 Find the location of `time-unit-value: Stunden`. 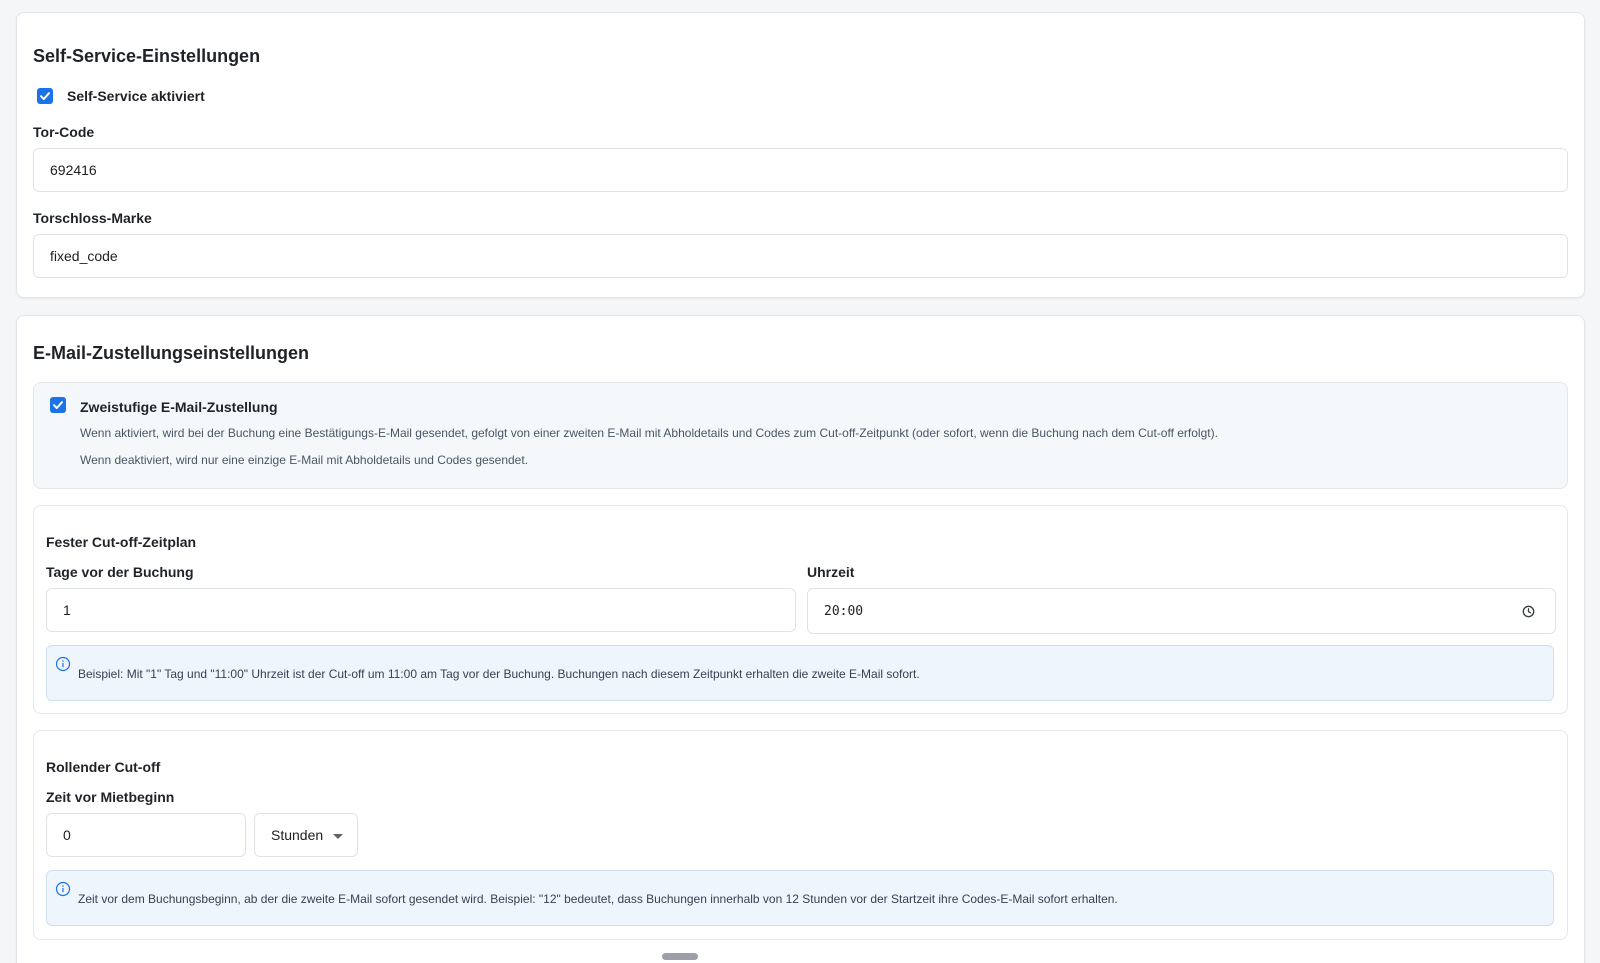

time-unit-value: Stunden is located at coordinates (297, 835).